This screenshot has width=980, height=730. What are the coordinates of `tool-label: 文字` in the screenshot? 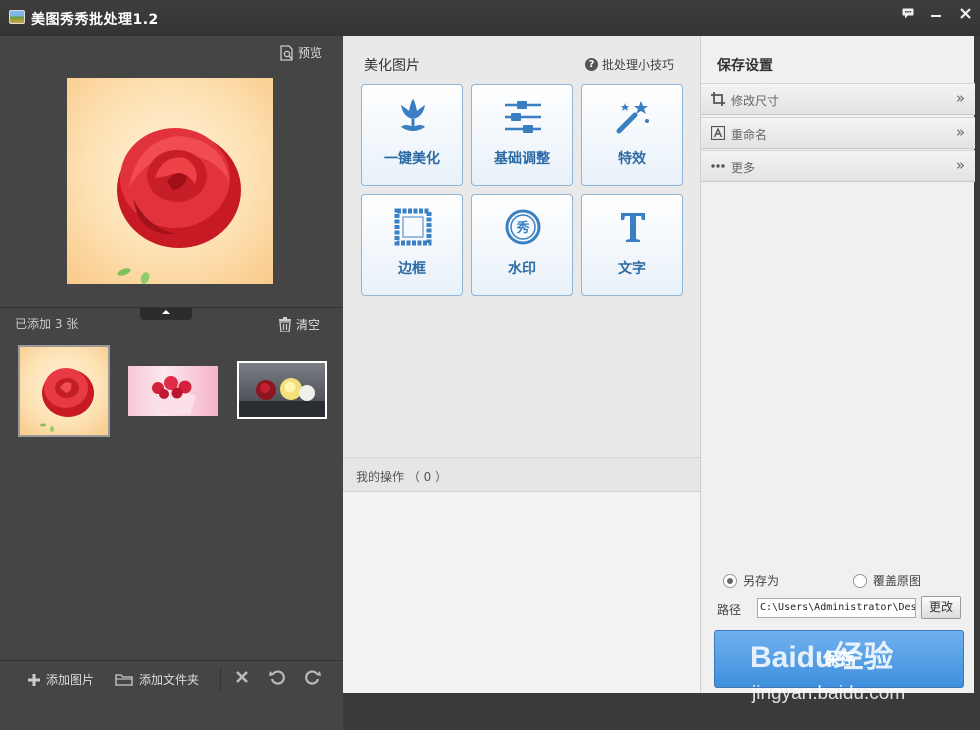 It's located at (632, 269).